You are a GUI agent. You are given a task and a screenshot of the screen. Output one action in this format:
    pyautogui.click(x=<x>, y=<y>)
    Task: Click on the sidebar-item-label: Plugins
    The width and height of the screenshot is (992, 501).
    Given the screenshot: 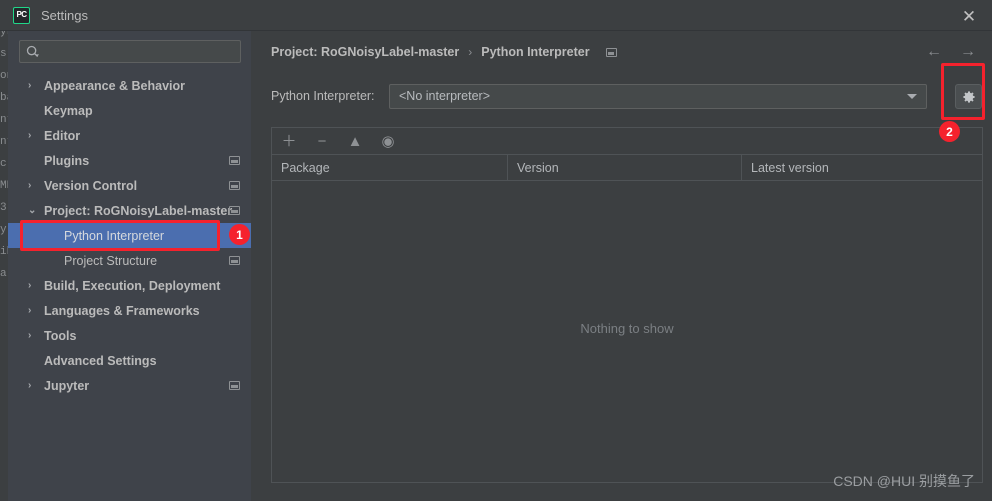 What is the action you would take?
    pyautogui.click(x=67, y=160)
    